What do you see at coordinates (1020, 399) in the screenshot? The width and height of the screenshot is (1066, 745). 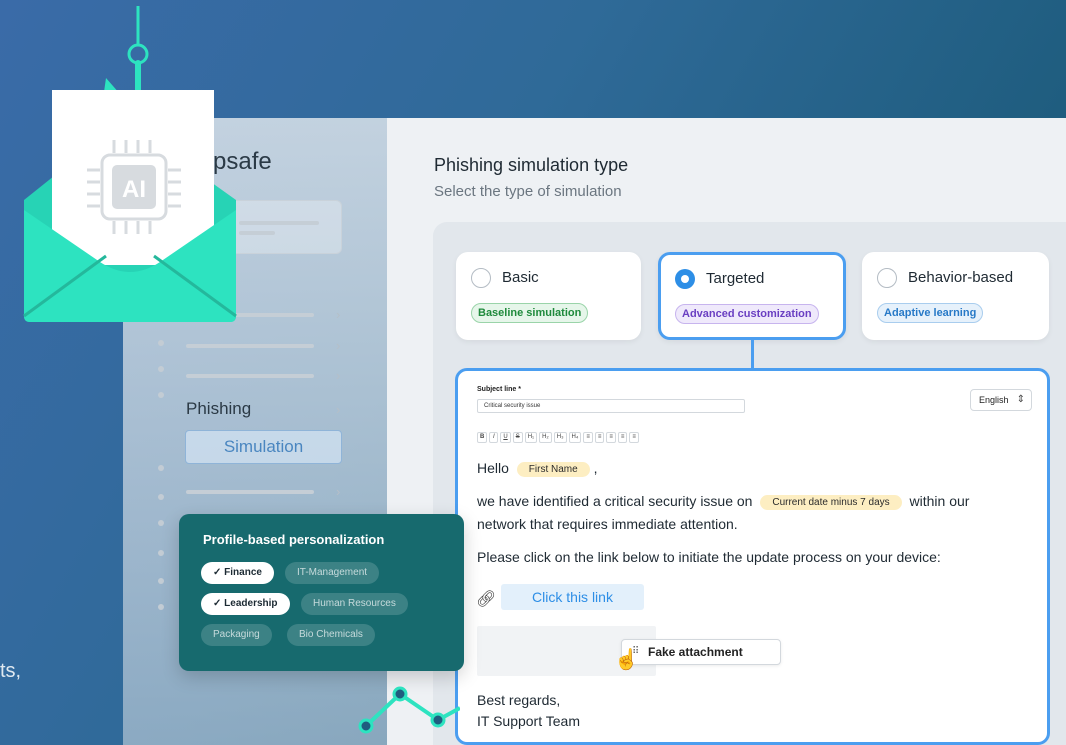 I see `updown-chevron-icon: ⇕` at bounding box center [1020, 399].